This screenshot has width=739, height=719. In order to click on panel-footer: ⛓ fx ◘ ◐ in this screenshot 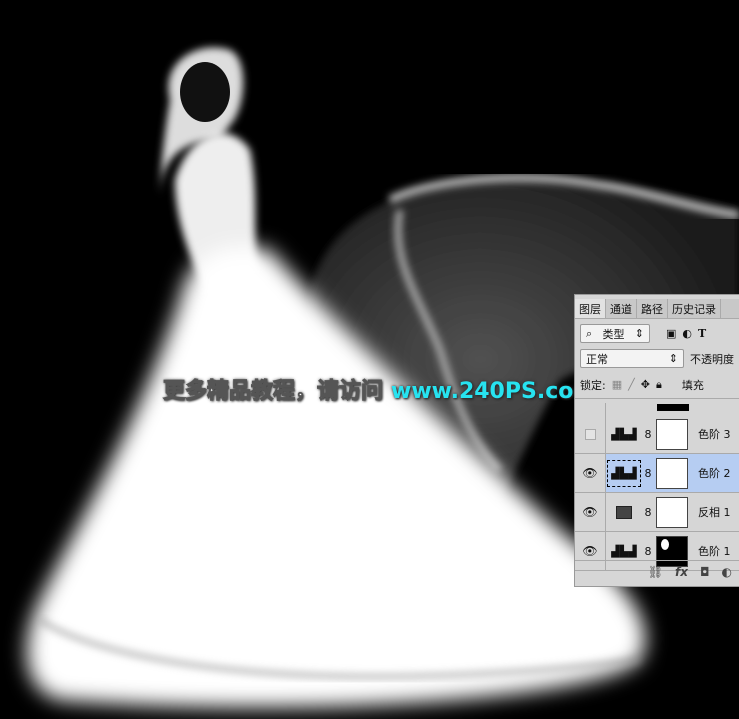, I will do `click(657, 571)`.